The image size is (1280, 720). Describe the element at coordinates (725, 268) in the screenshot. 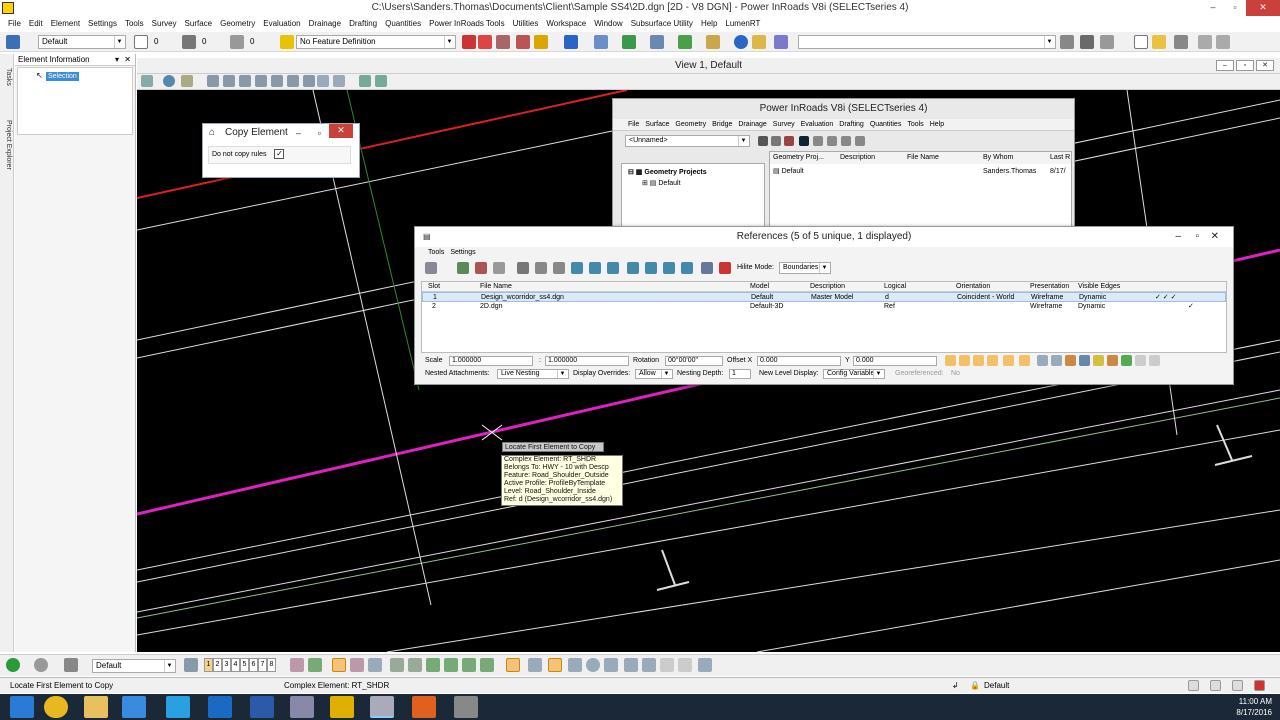

I see `delete-icon` at that location.